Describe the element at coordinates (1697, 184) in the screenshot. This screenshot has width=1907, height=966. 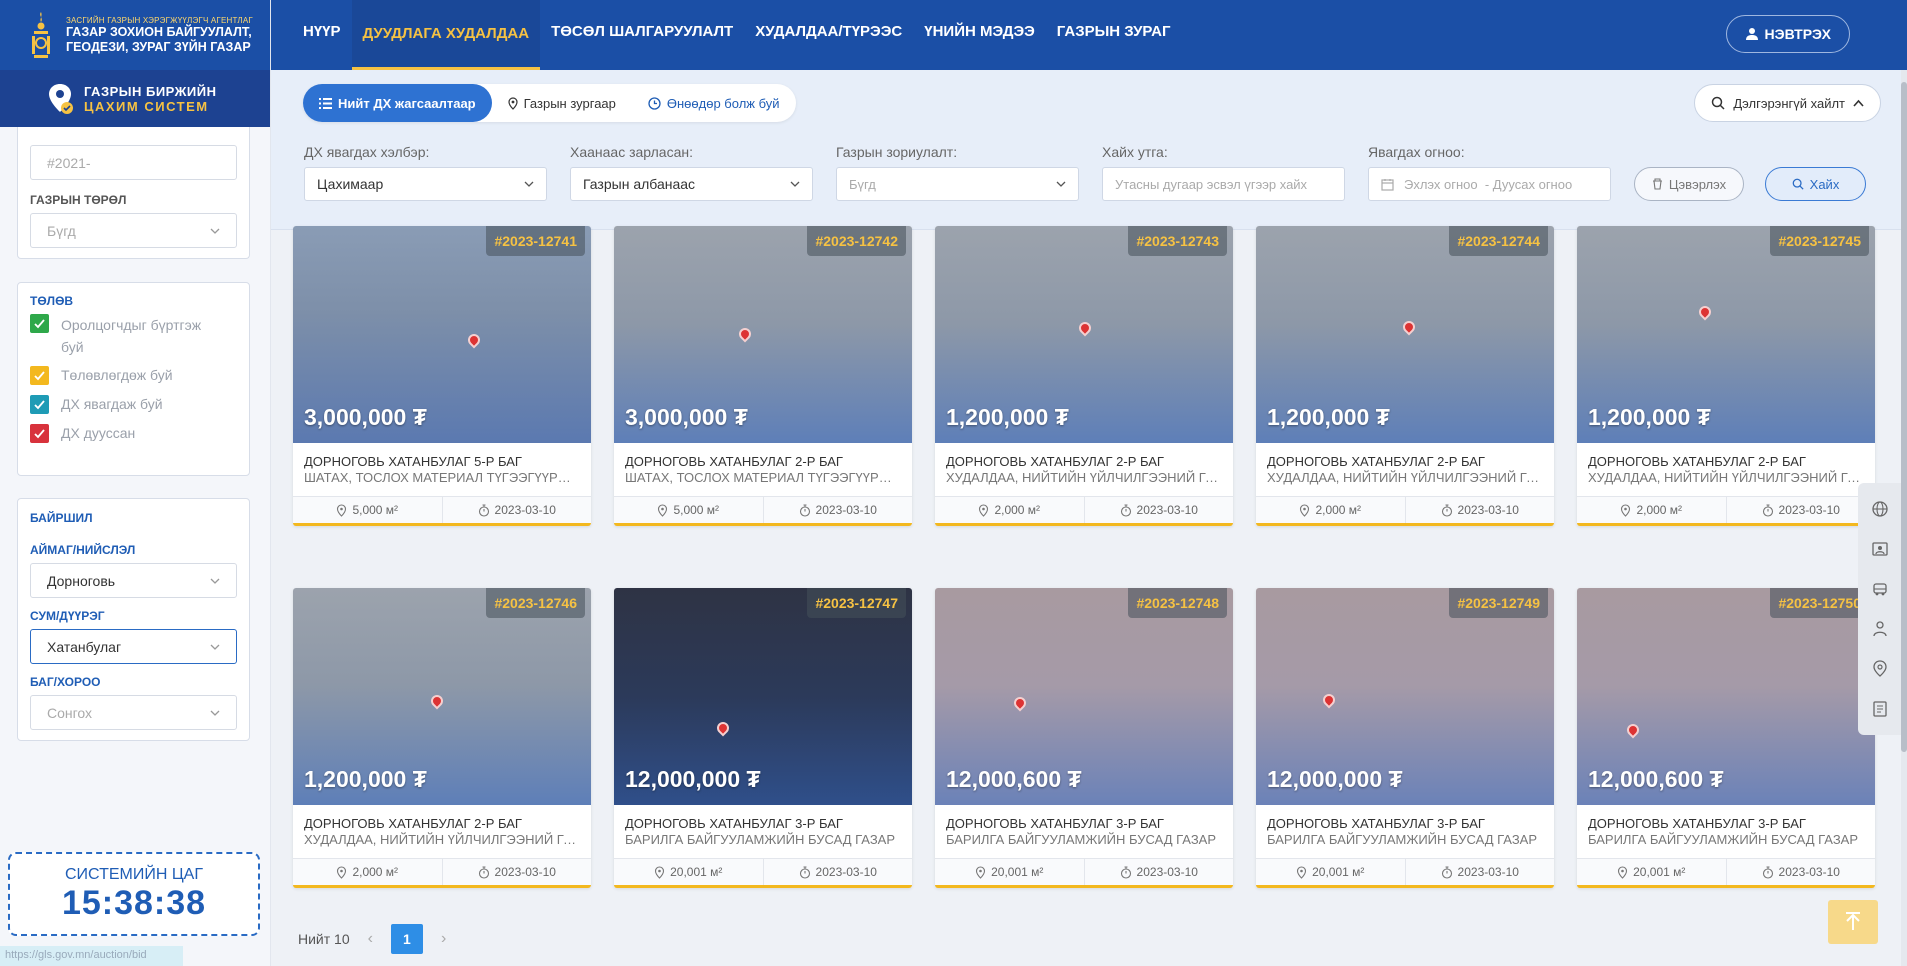
I see `clear-label: Цэвэрлэх` at that location.